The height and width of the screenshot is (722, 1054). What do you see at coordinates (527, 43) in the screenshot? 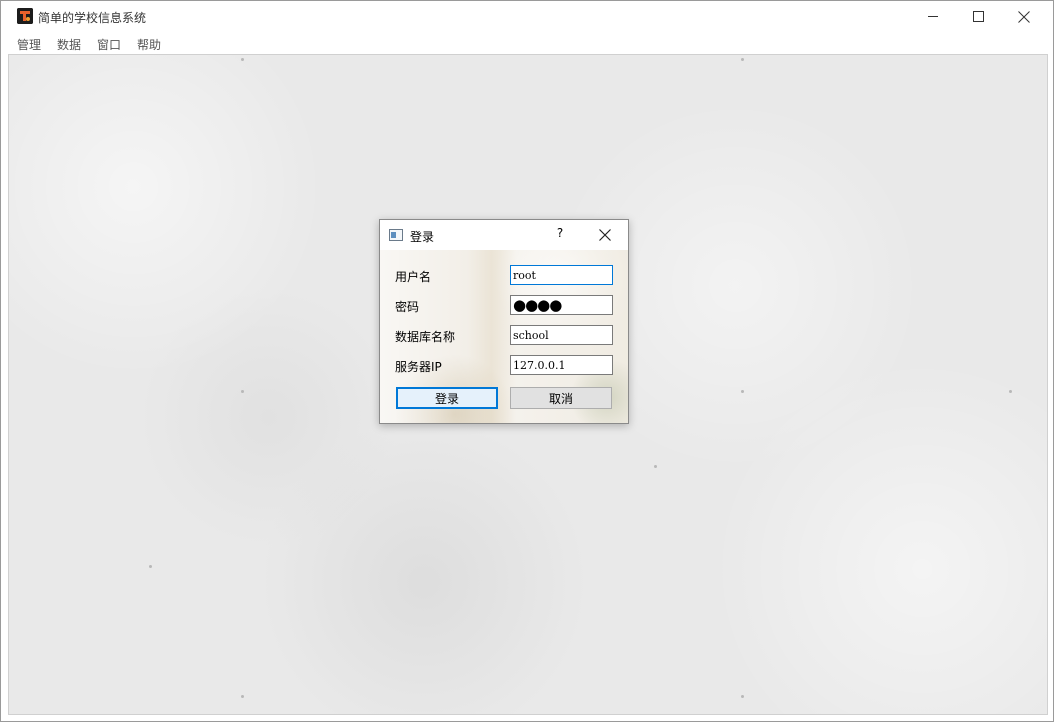
I see `menu-bar: 管理 数据 窗口 帮助` at bounding box center [527, 43].